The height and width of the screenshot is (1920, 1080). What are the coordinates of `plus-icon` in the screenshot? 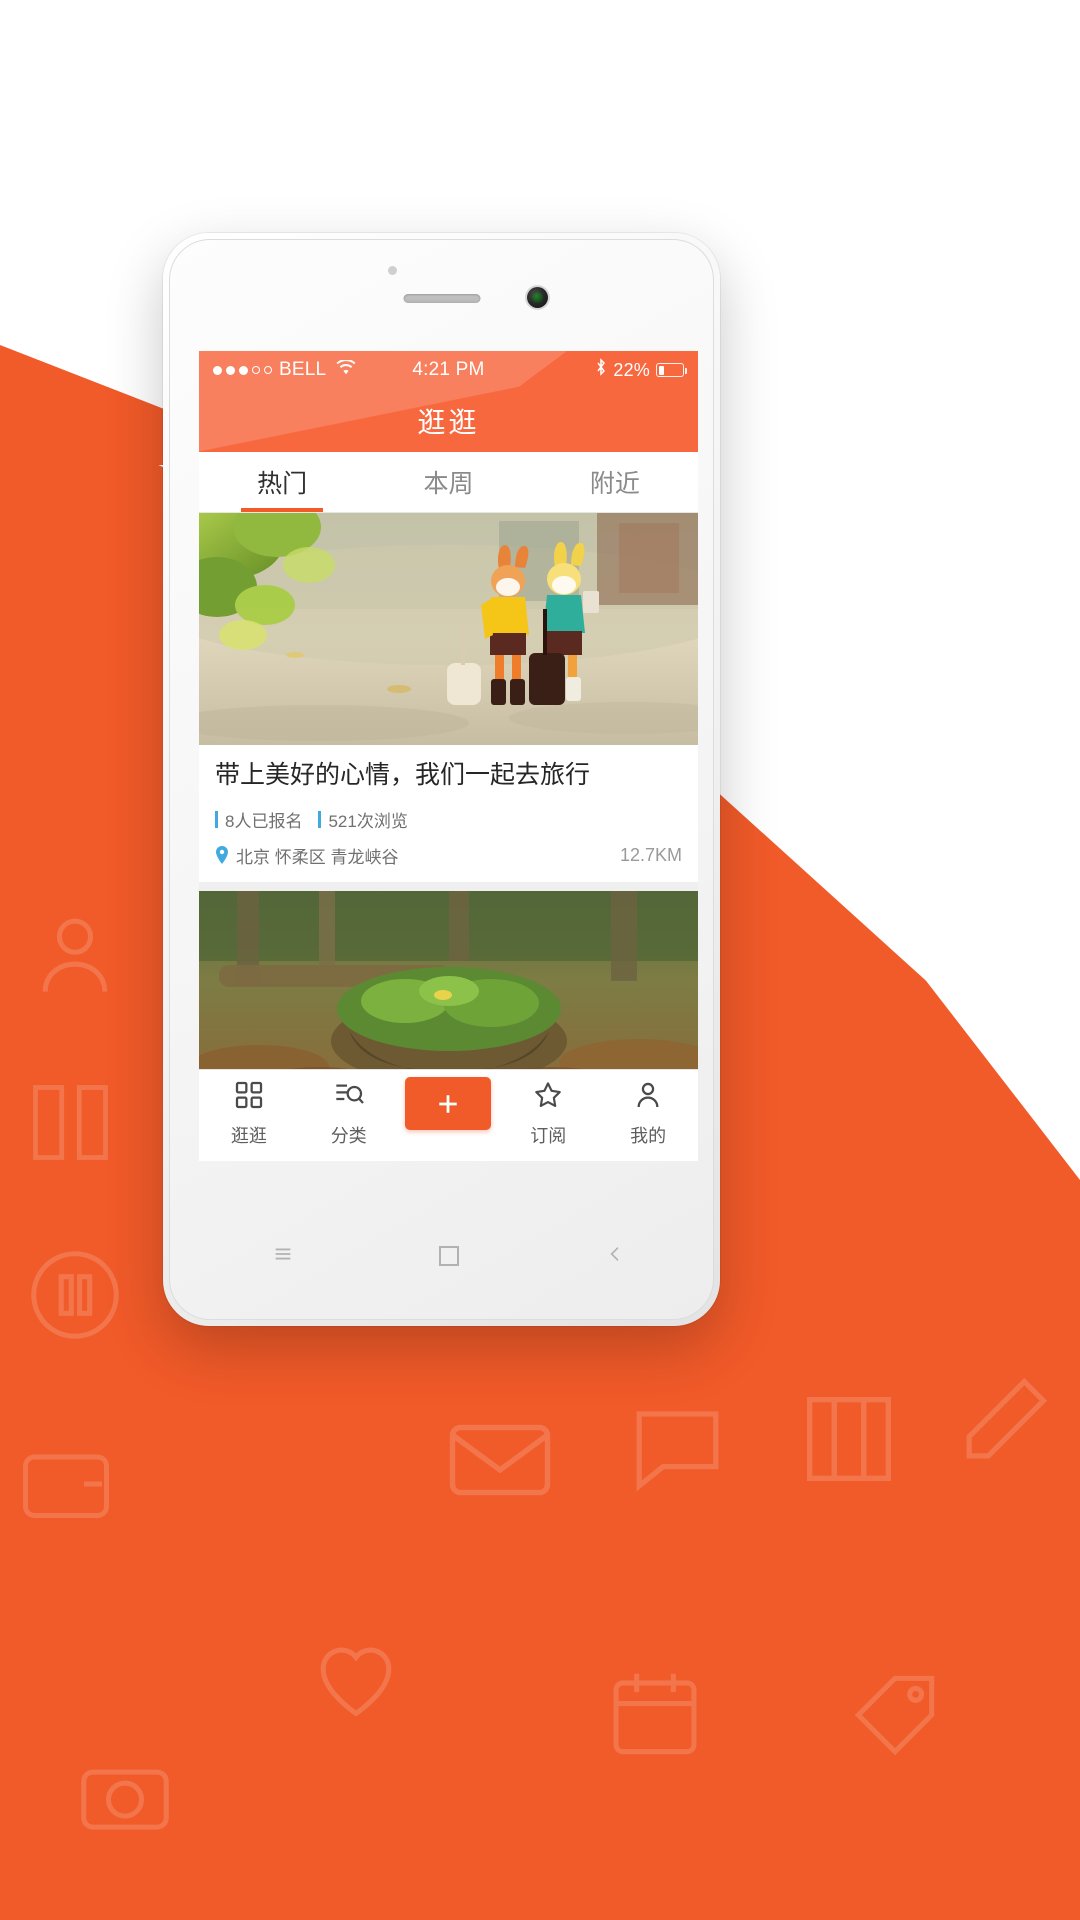 It's located at (448, 1103).